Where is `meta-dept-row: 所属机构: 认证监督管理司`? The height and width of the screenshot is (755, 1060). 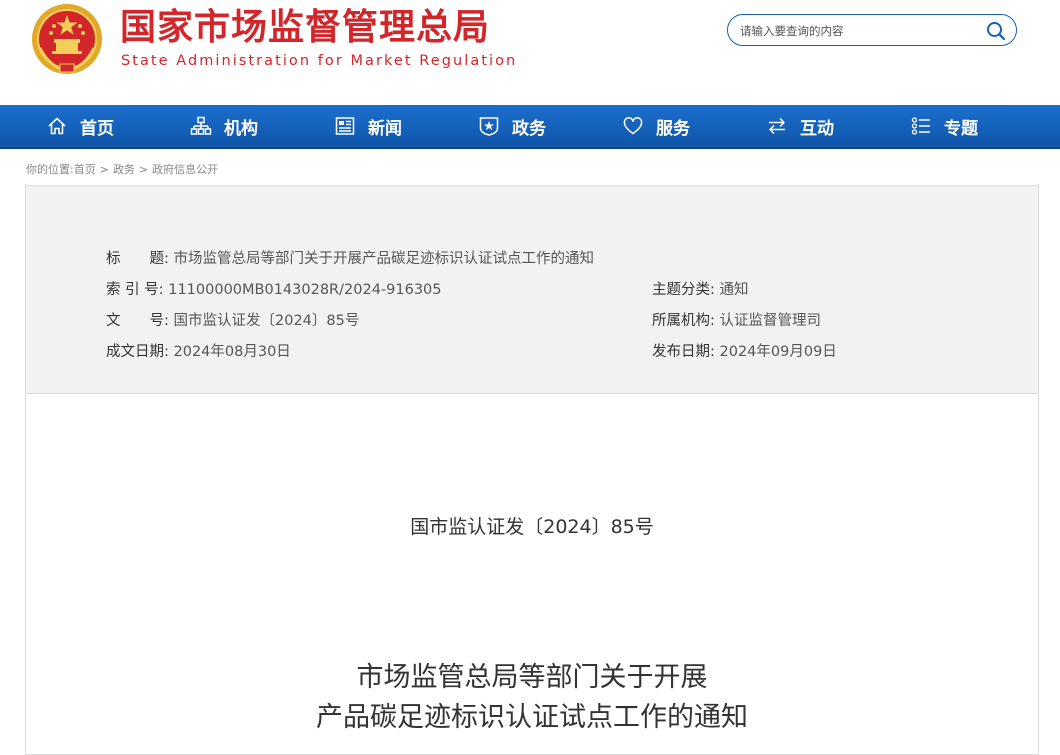
meta-dept-row: 所属机构: 认证监督管理司 is located at coordinates (736, 321).